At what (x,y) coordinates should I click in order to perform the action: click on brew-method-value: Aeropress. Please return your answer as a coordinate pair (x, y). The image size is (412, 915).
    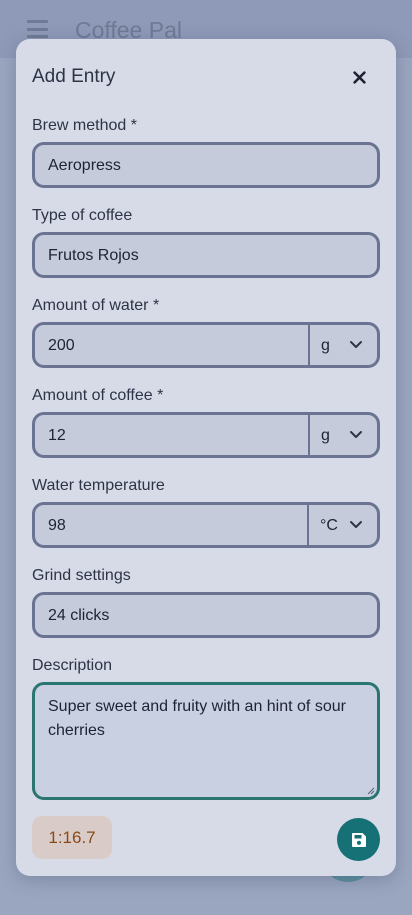
    Looking at the image, I should click on (84, 165).